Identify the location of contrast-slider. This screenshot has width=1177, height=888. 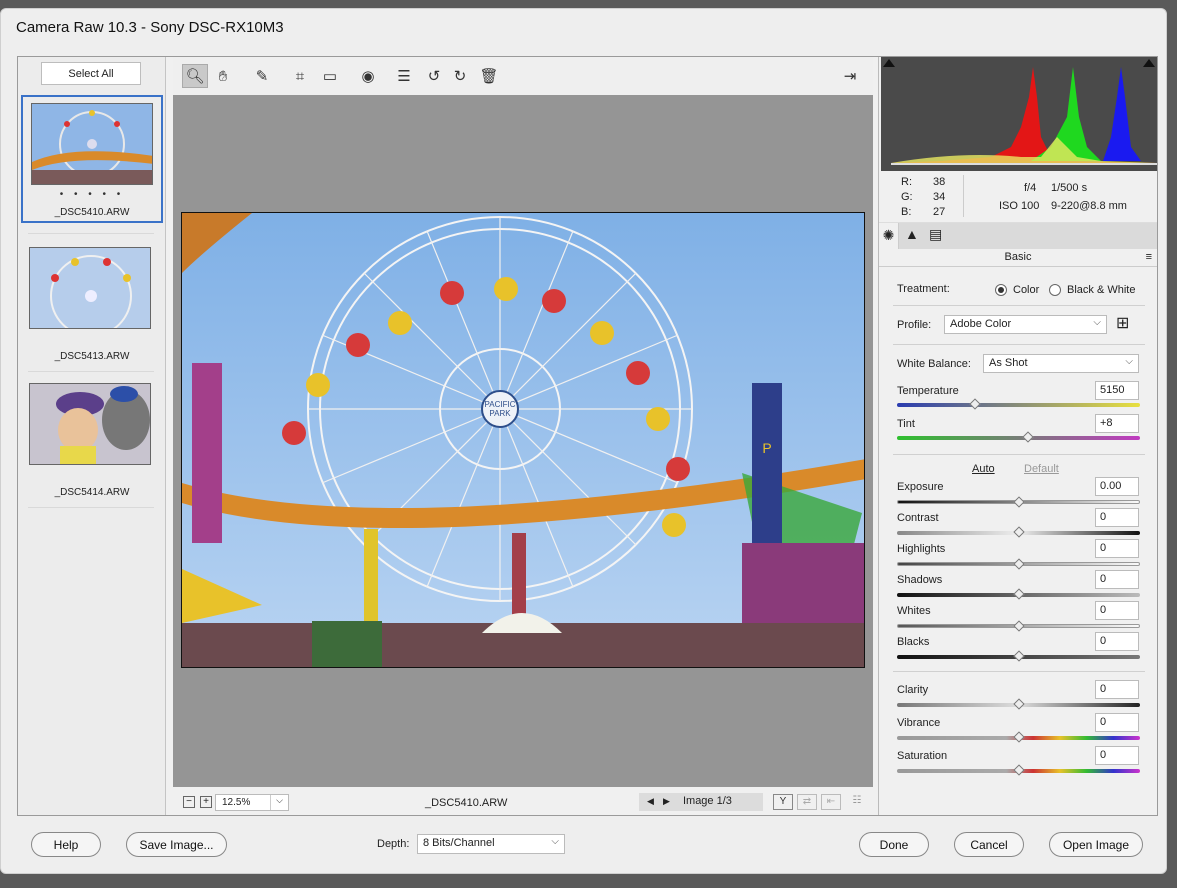
(1018, 532).